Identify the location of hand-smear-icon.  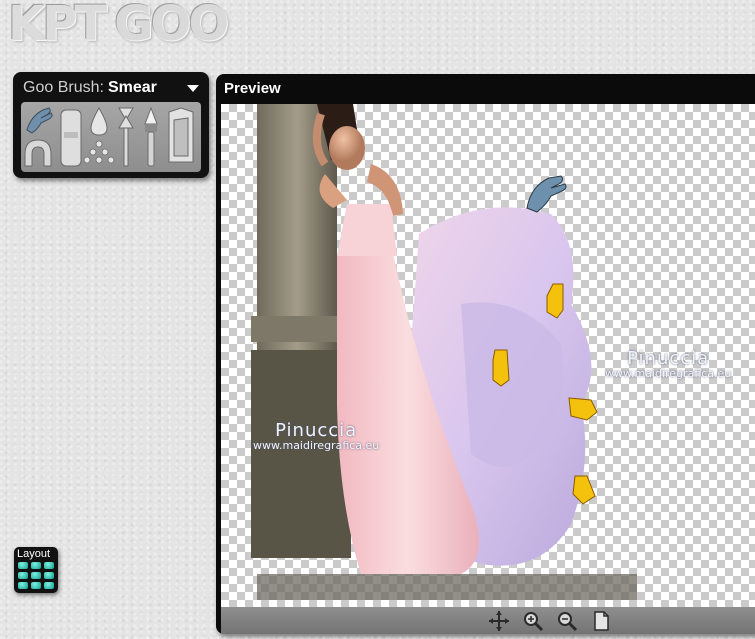
(39, 120).